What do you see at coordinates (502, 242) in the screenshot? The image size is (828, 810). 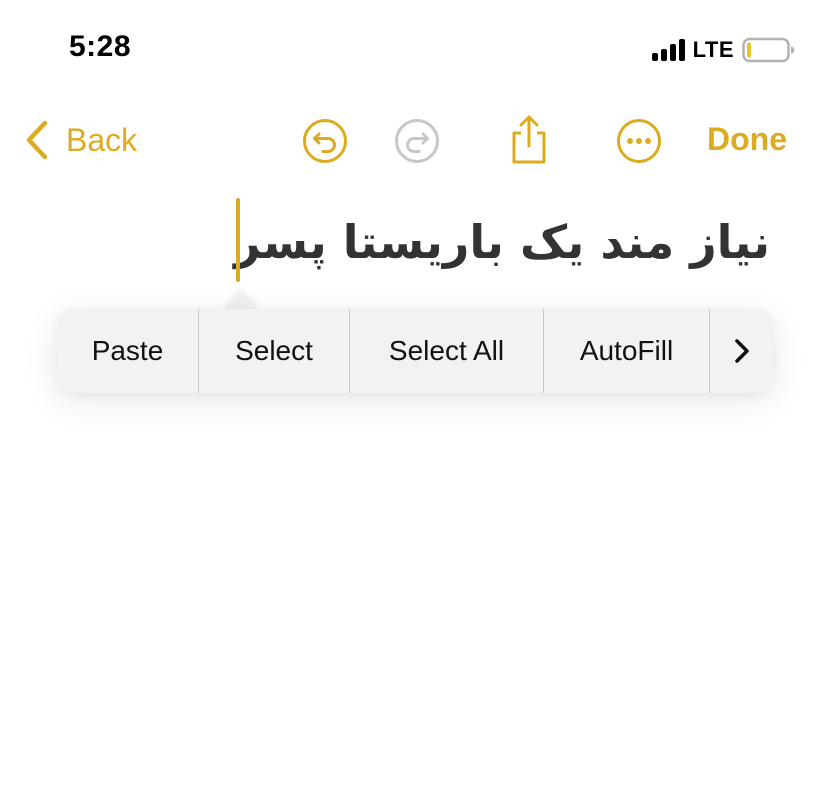 I see `note-title: نیاز مند یک باریستا پسر` at bounding box center [502, 242].